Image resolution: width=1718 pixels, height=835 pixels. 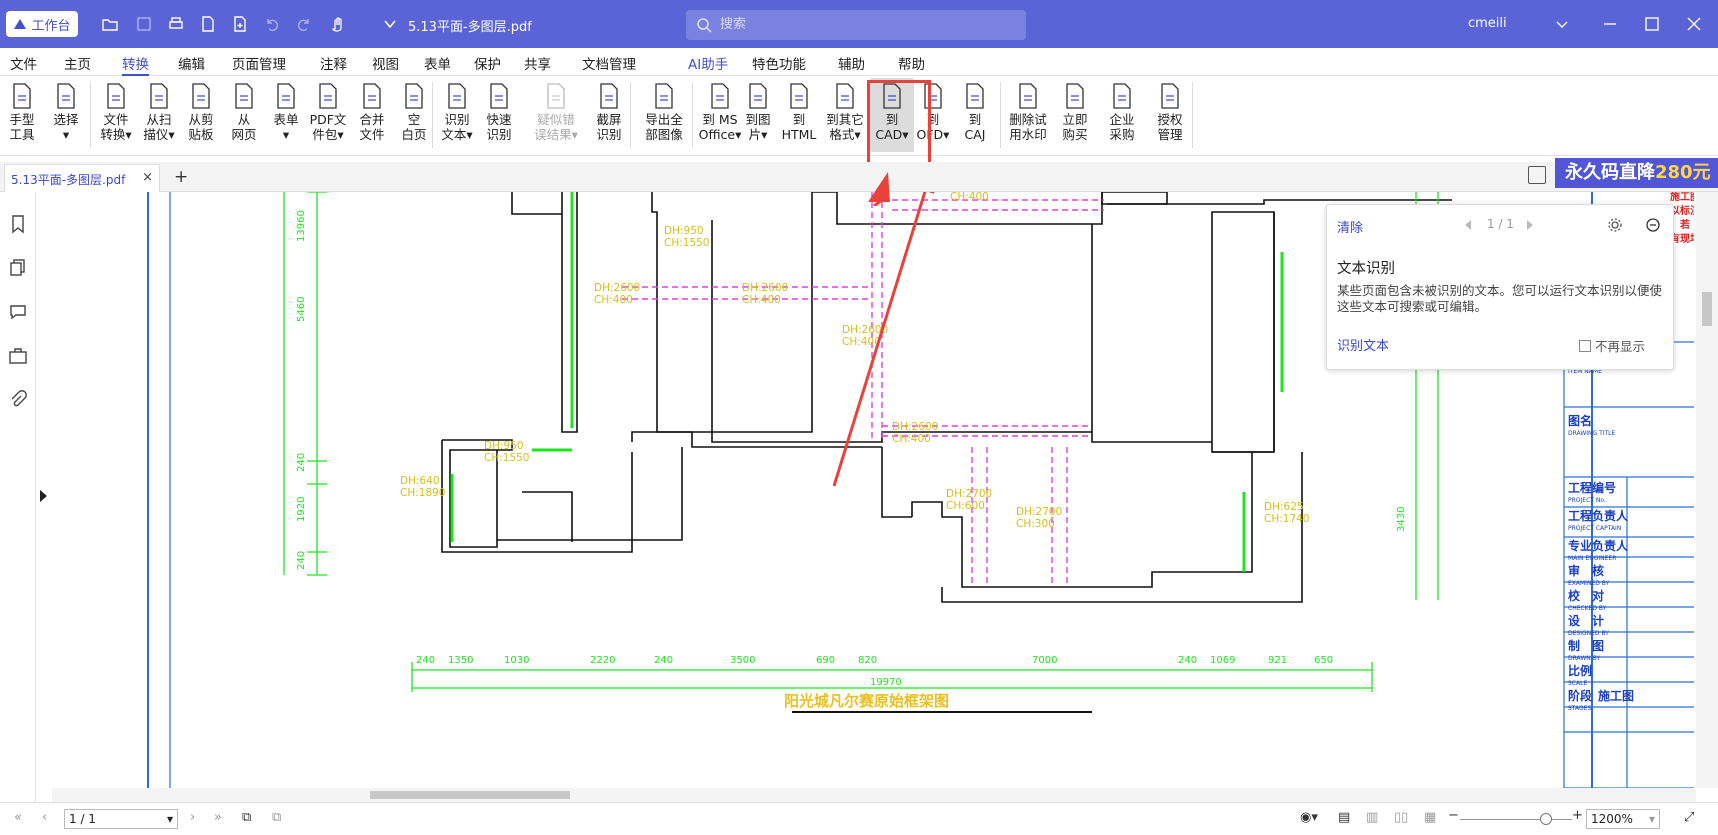 I want to click on menu-8: 保护, so click(x=487, y=63).